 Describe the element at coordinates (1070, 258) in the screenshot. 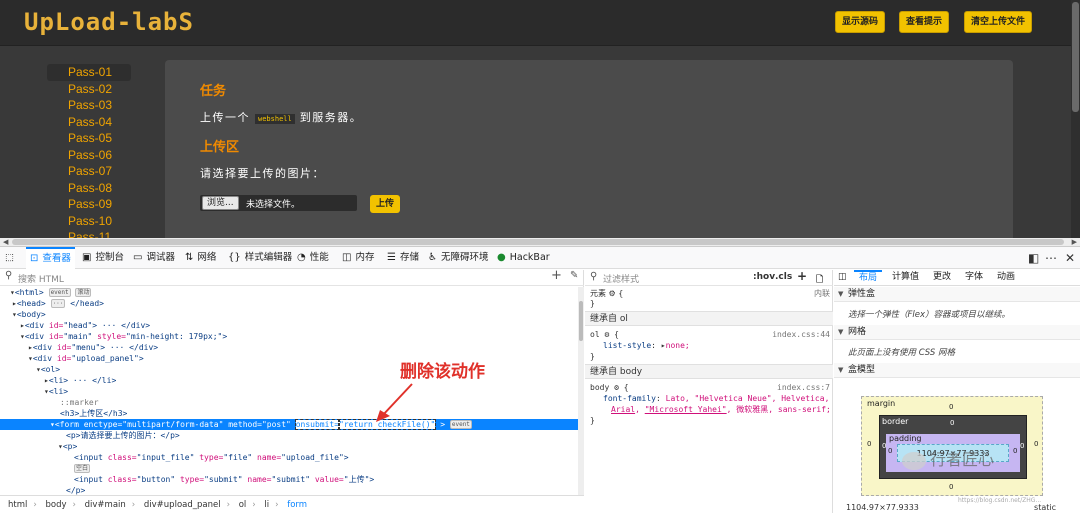

I see `close-icon: ✕` at that location.